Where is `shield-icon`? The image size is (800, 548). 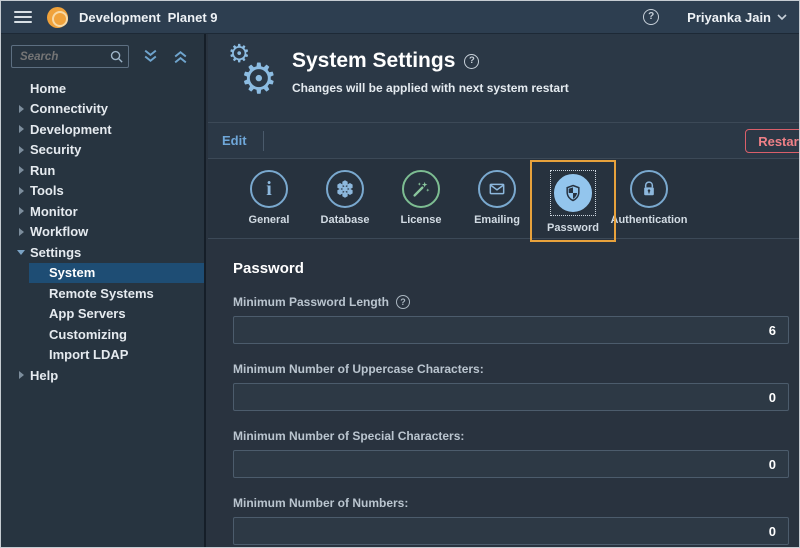
shield-icon is located at coordinates (573, 193).